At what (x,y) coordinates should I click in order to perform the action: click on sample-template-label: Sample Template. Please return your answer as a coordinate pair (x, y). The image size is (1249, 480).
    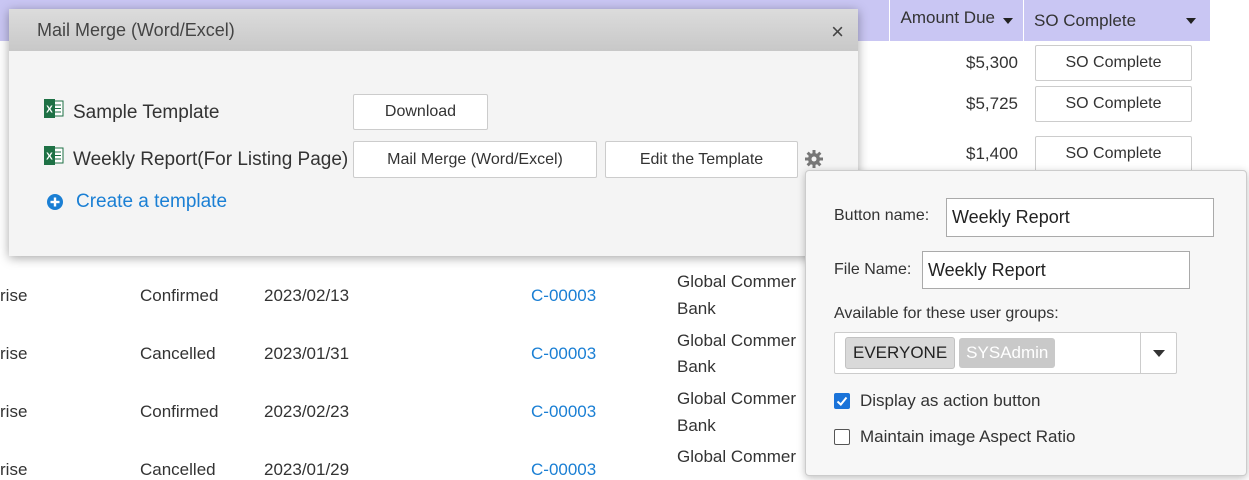
    Looking at the image, I should click on (146, 112).